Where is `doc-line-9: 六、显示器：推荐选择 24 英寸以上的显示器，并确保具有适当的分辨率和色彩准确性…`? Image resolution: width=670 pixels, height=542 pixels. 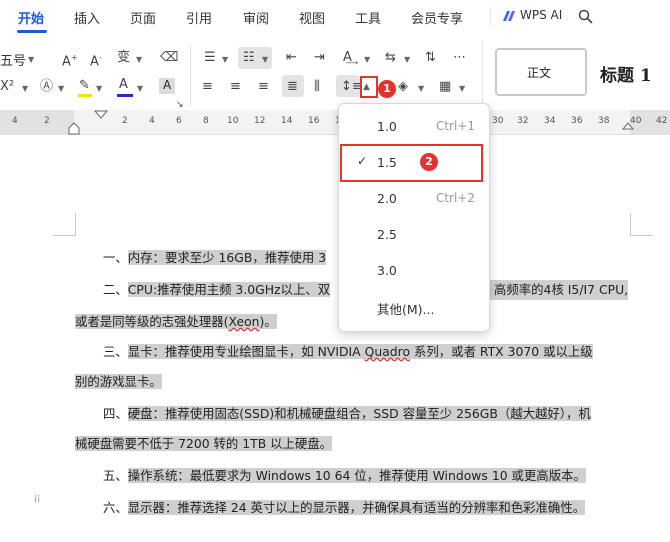
doc-line-9: 六、显示器：推荐选择 24 英寸以上的显示器，并确保具有适当的分辨率和色彩准确性… is located at coordinates (330, 508).